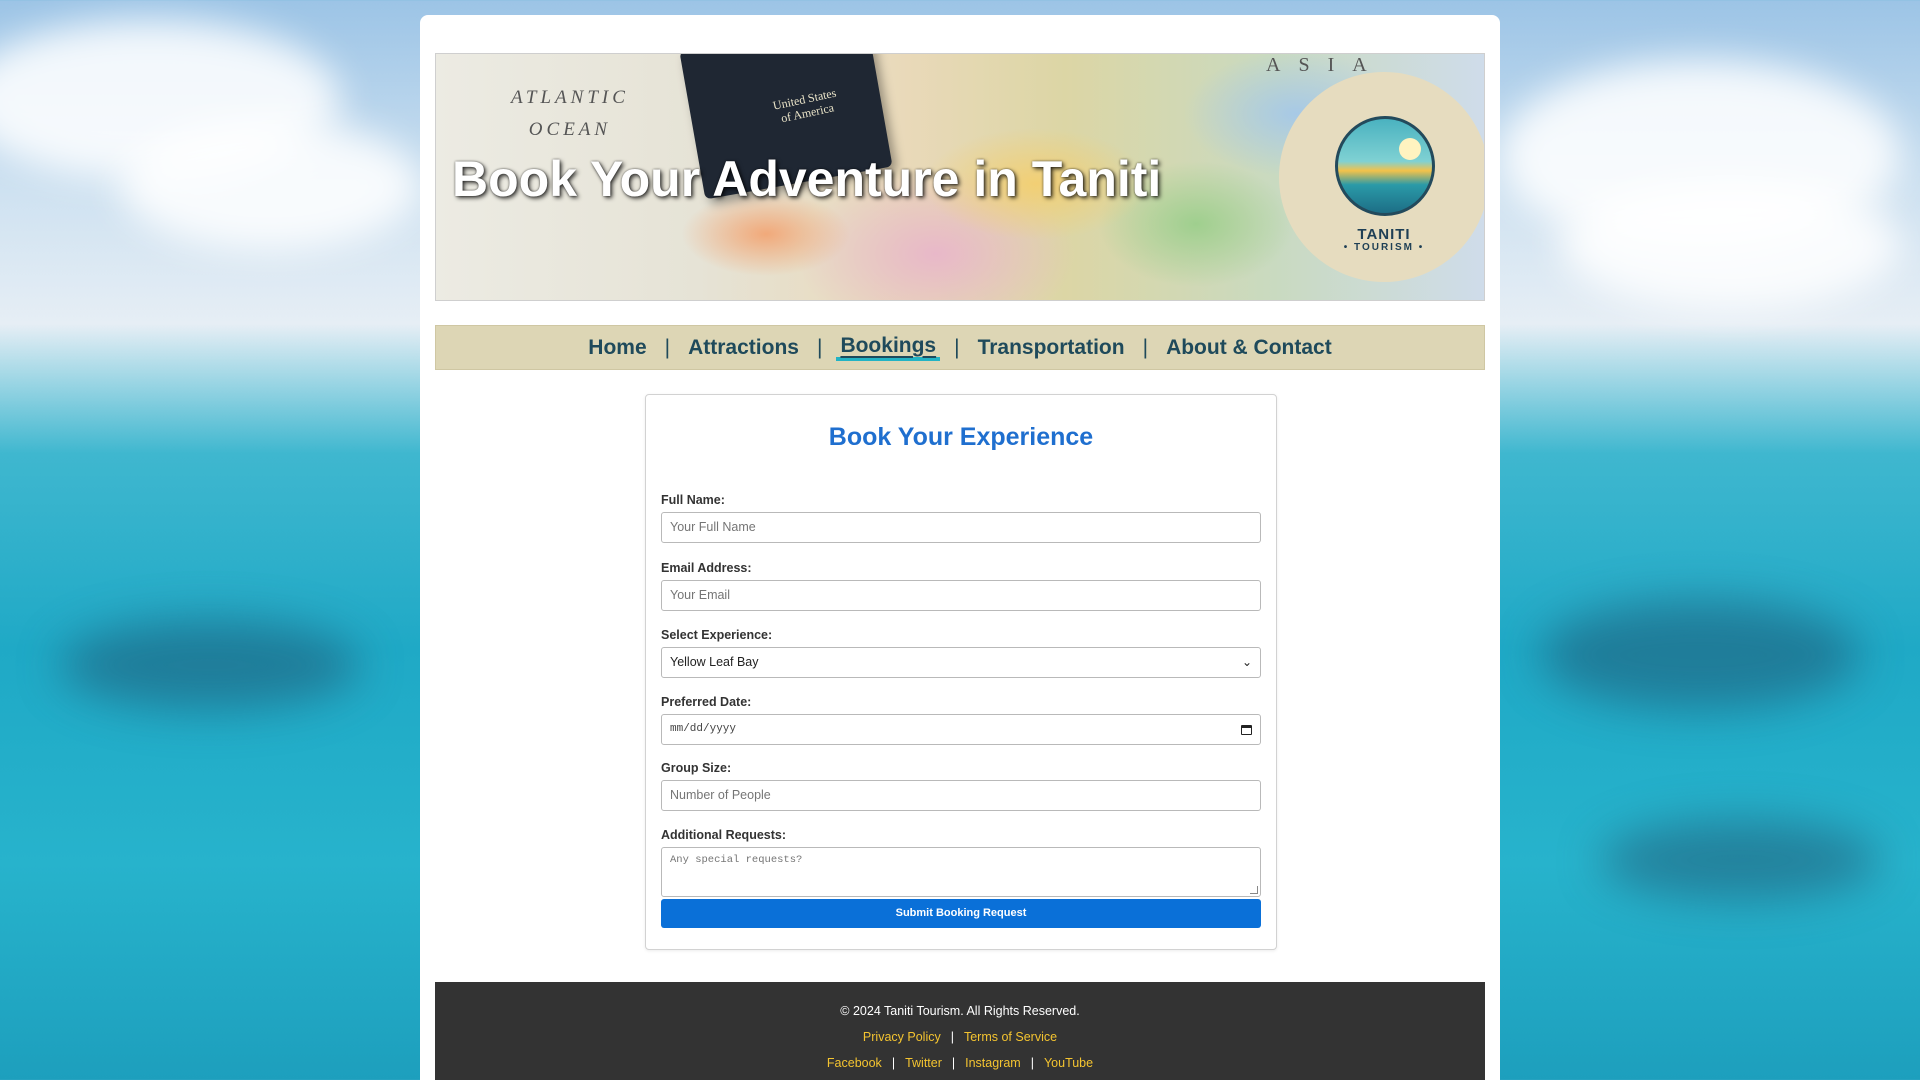 The height and width of the screenshot is (1080, 1920). I want to click on youtube-link: YouTube, so click(1068, 1063).